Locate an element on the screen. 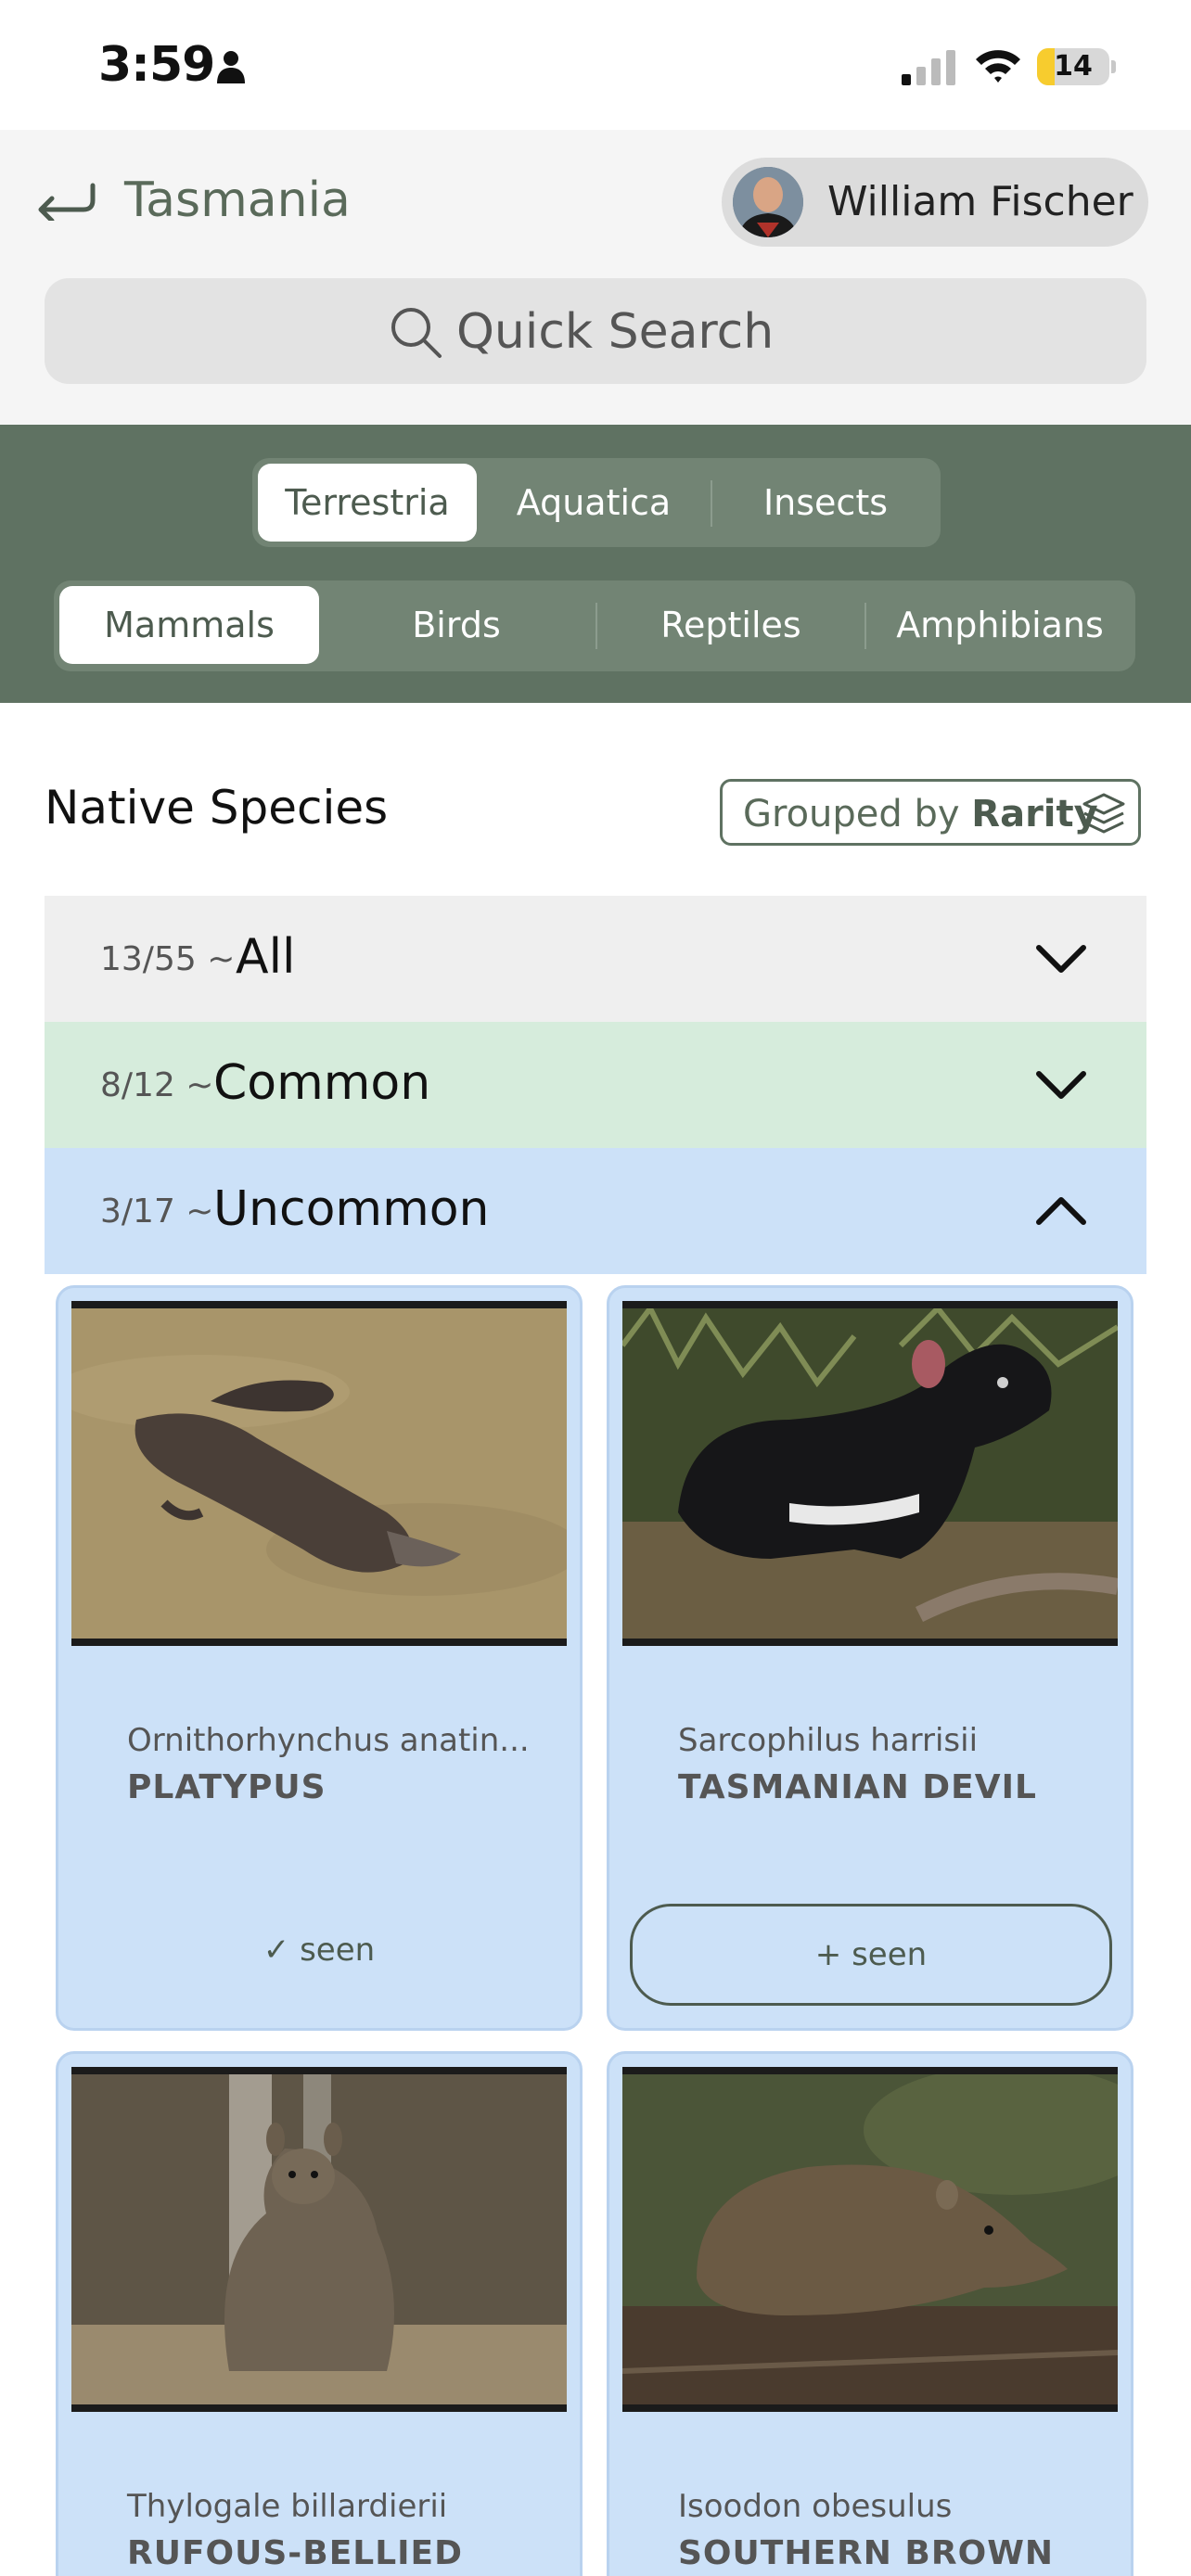  common-name: SOUTHERN BROWN is located at coordinates (866, 2553).